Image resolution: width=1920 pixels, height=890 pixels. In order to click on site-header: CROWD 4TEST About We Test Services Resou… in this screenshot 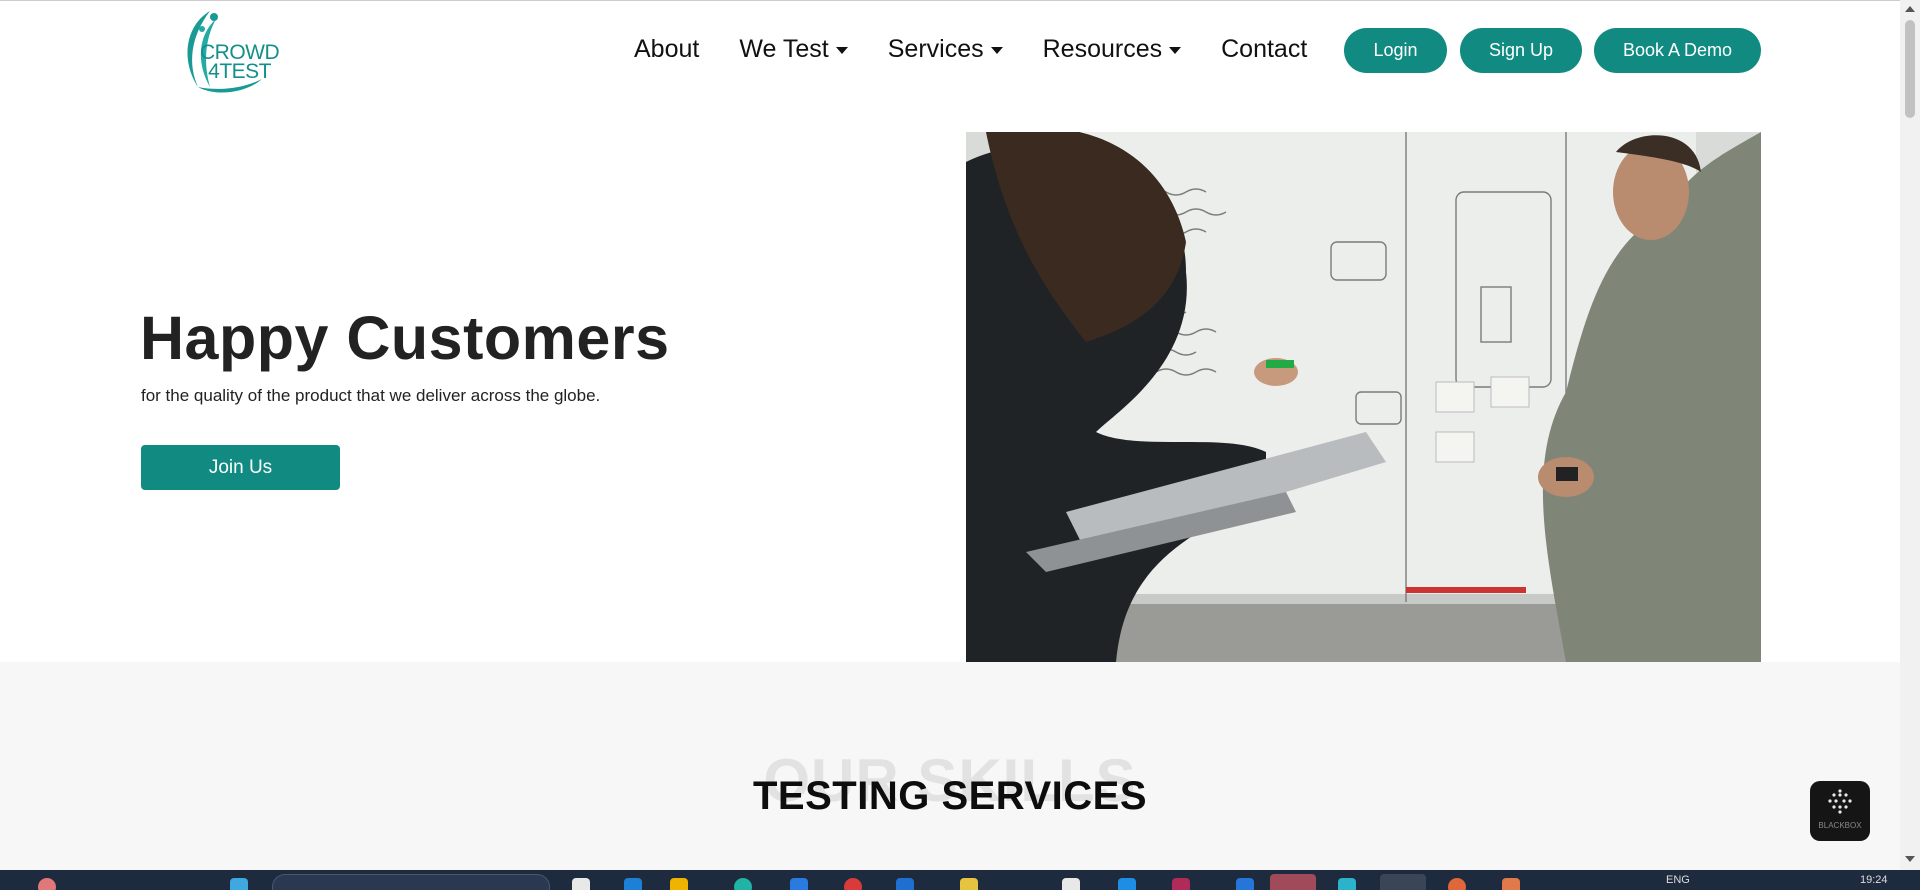, I will do `click(950, 51)`.